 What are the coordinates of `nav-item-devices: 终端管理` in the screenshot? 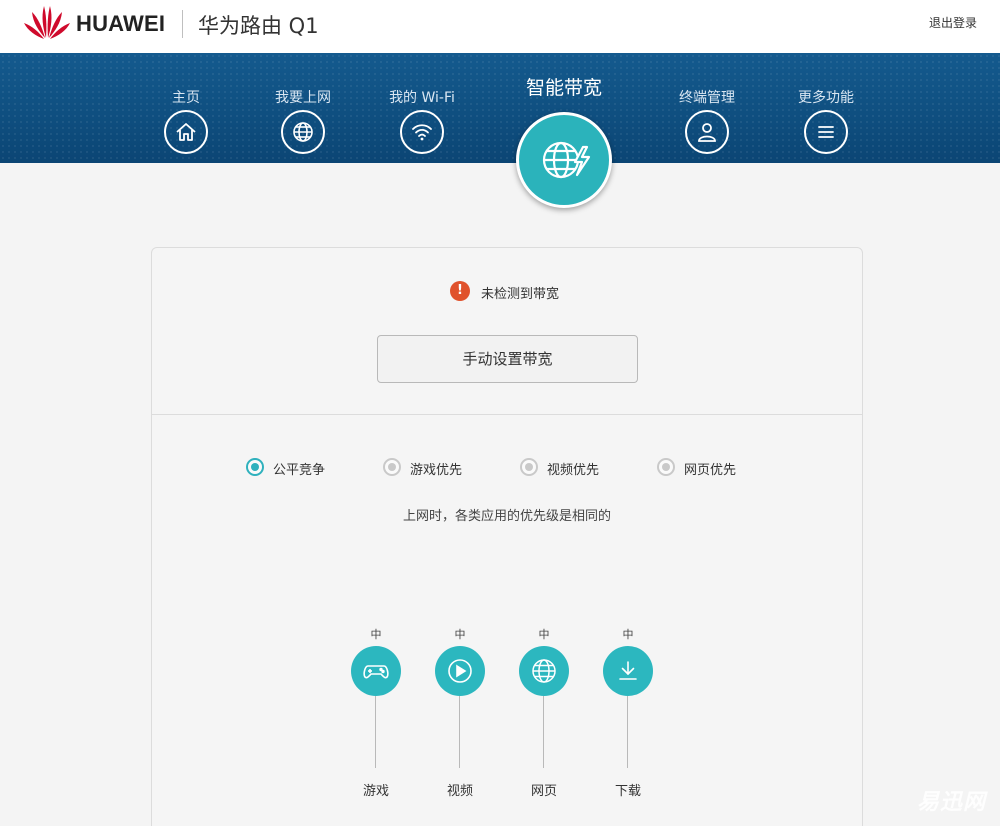 It's located at (707, 108).